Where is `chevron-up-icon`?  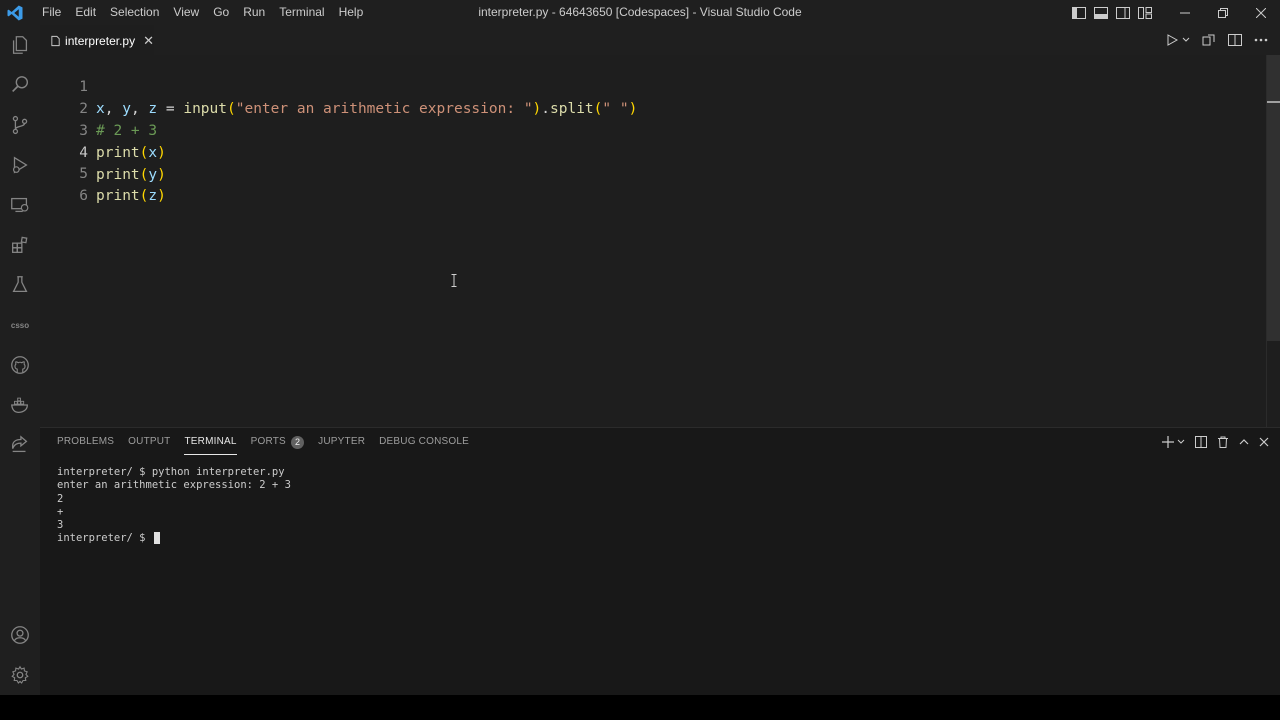 chevron-up-icon is located at coordinates (1244, 442).